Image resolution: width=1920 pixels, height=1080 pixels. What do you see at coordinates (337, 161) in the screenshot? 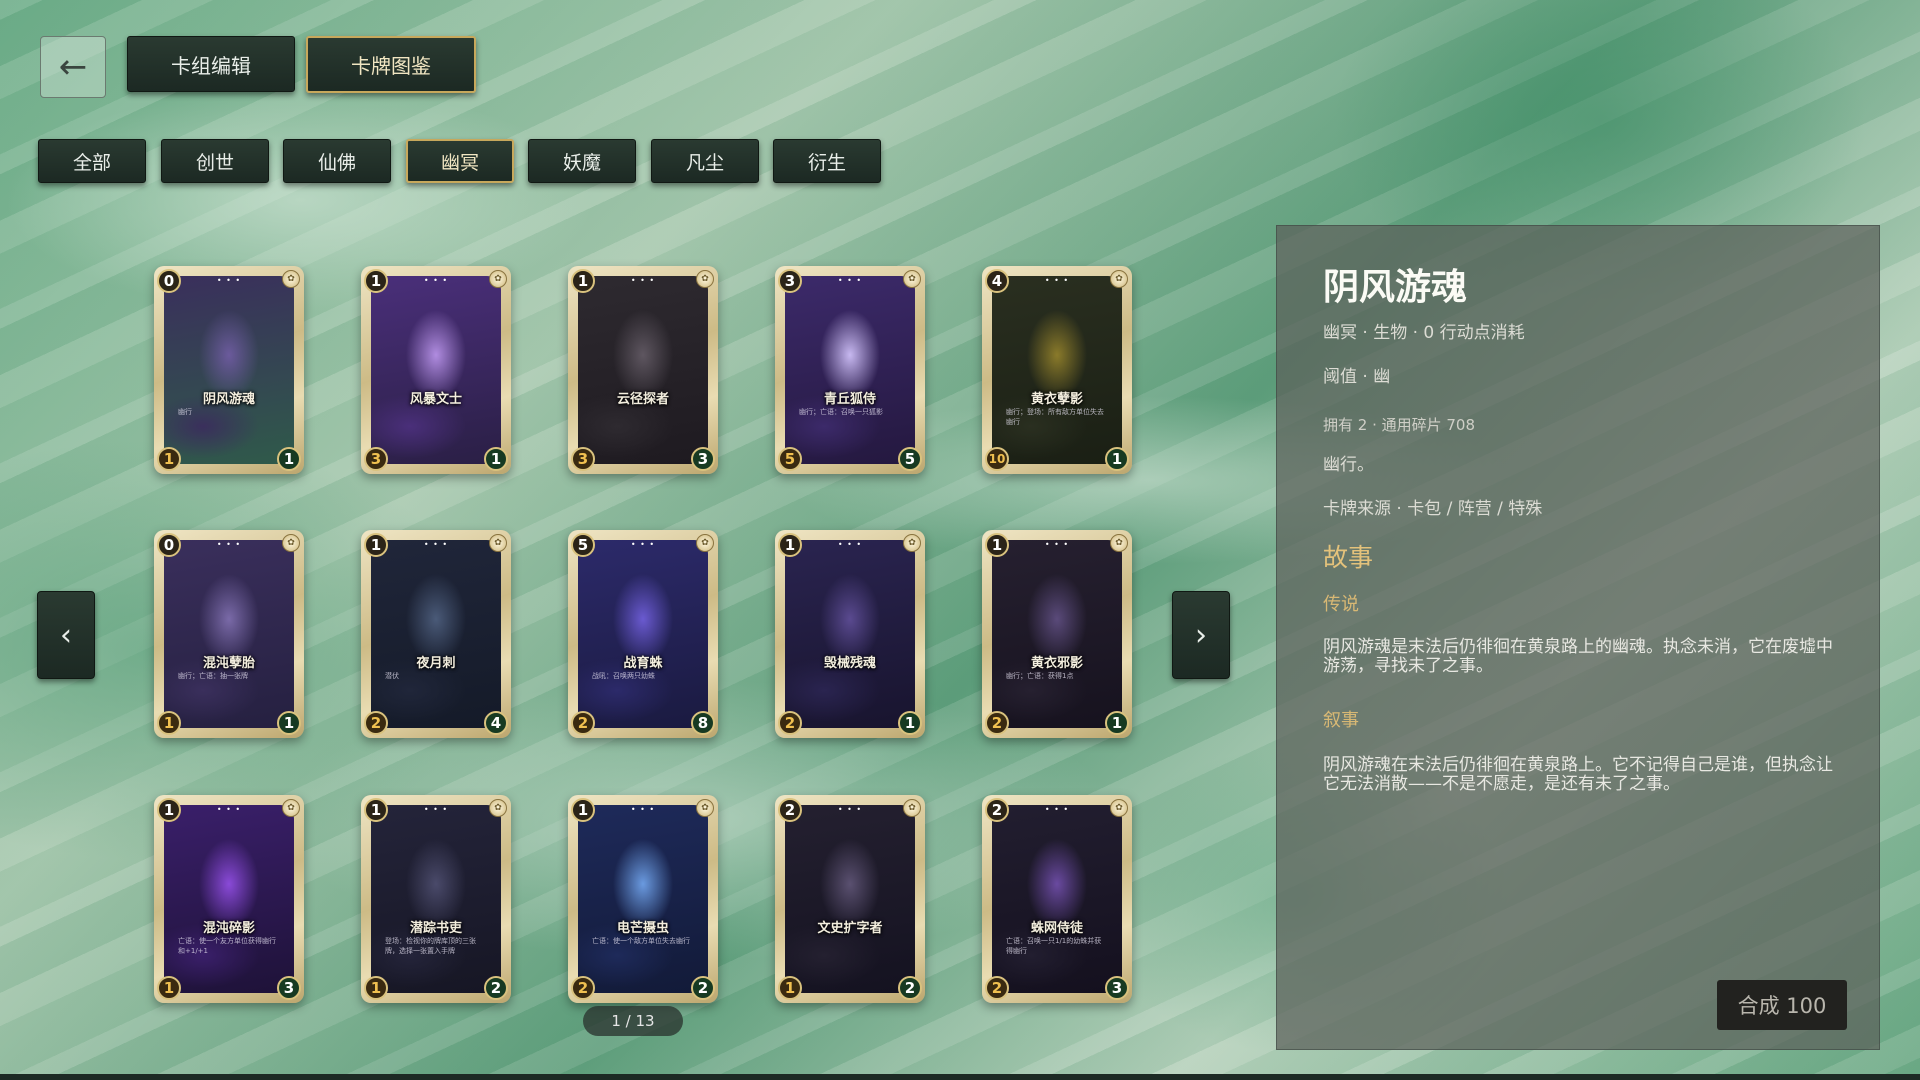
I see `filter-xianfo: 仙佛` at bounding box center [337, 161].